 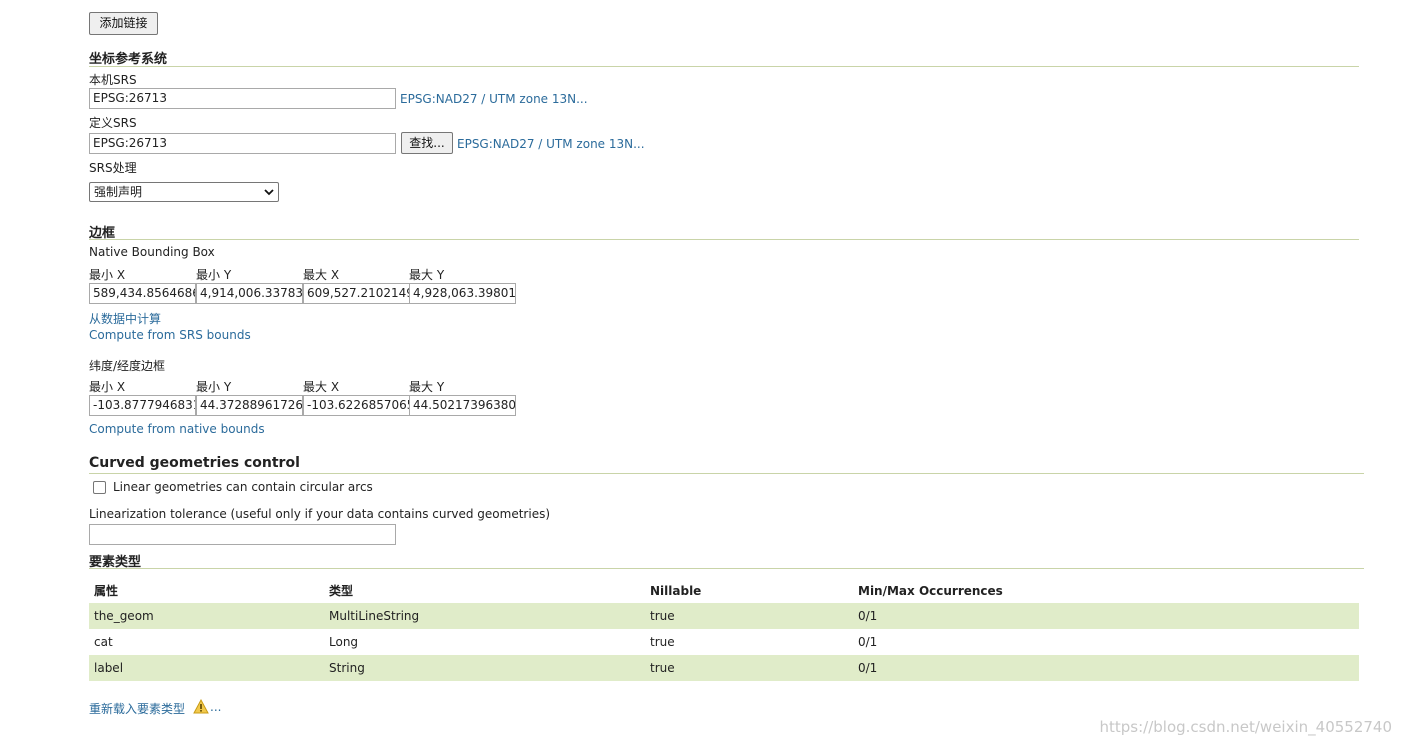 What do you see at coordinates (724, 66) in the screenshot?
I see `crs-divider` at bounding box center [724, 66].